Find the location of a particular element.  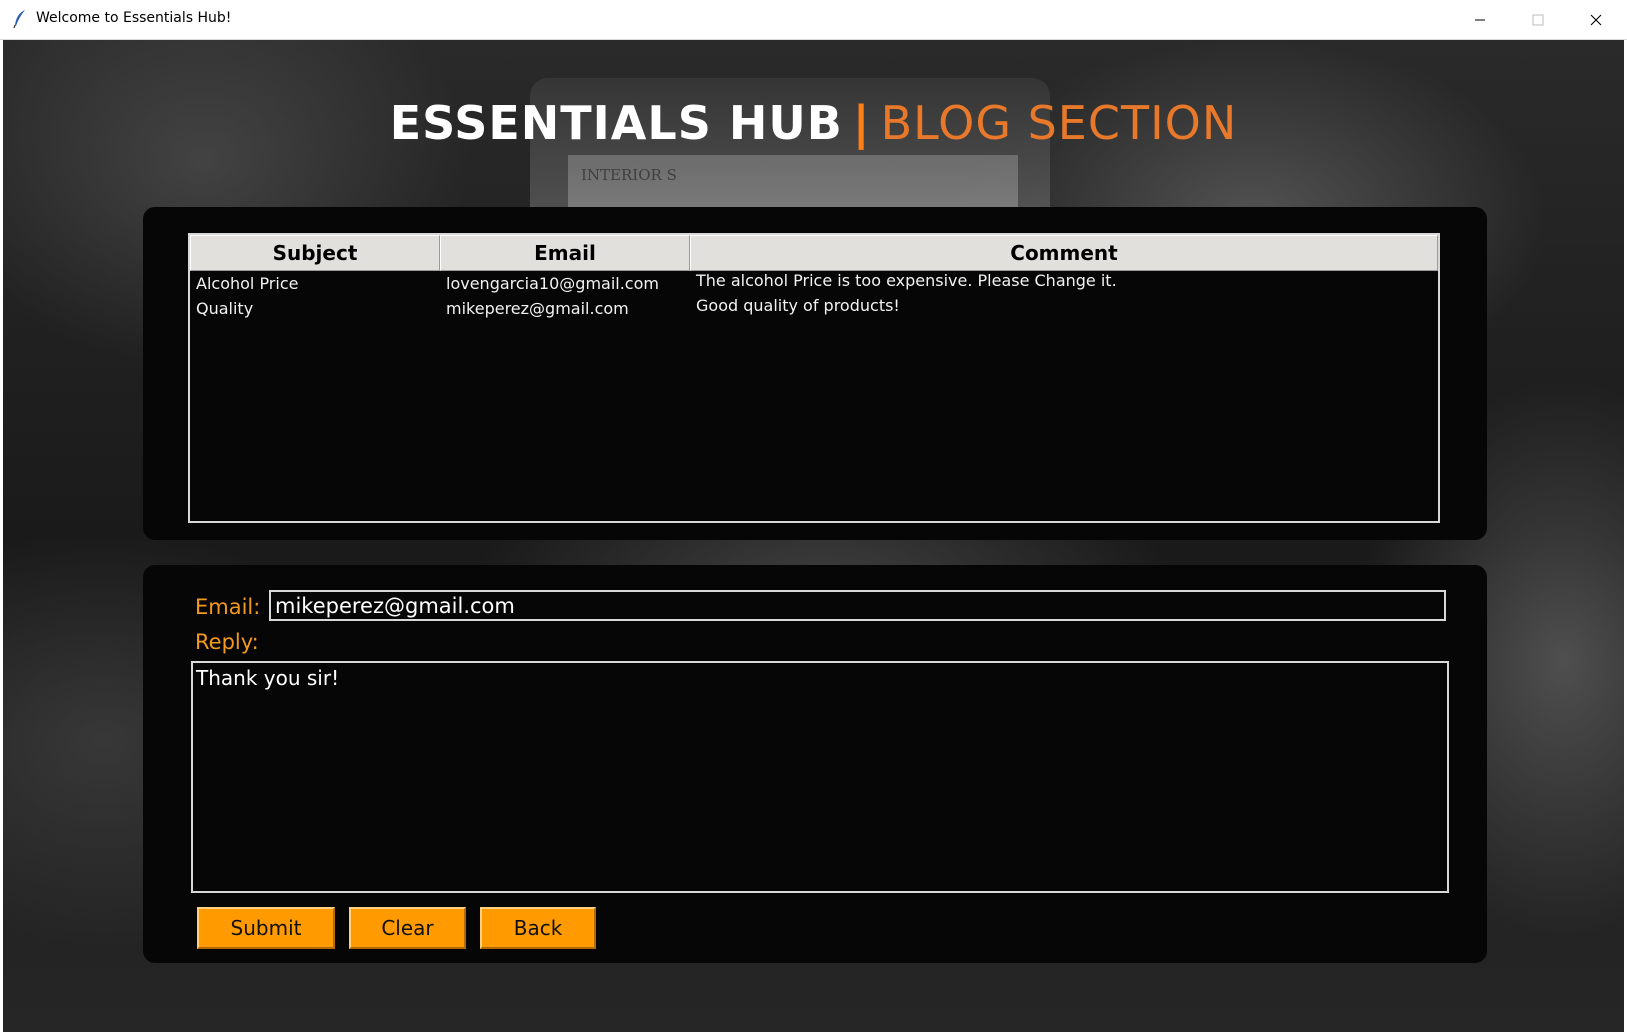

maximize-icon is located at coordinates (1538, 20).